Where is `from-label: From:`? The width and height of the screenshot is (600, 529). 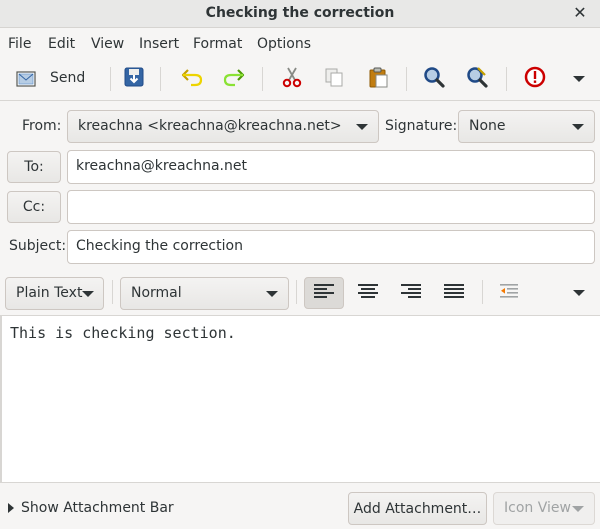
from-label: From: is located at coordinates (42, 126).